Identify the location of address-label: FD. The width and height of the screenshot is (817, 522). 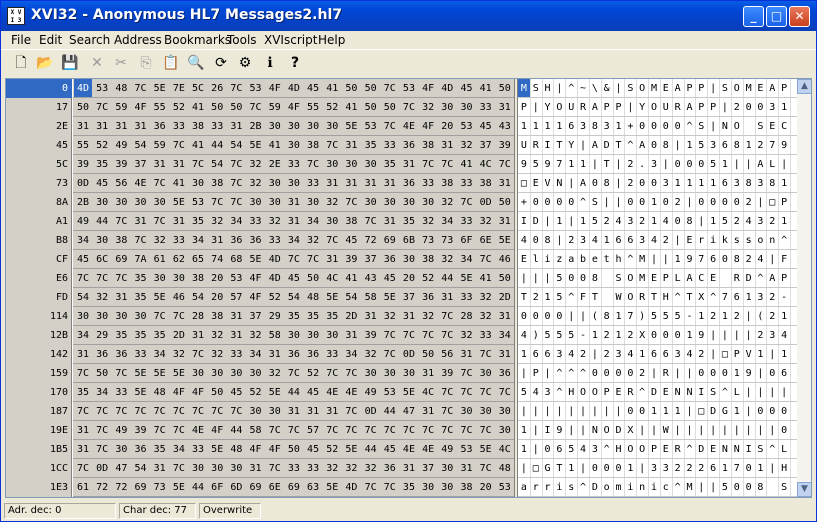
(37, 297).